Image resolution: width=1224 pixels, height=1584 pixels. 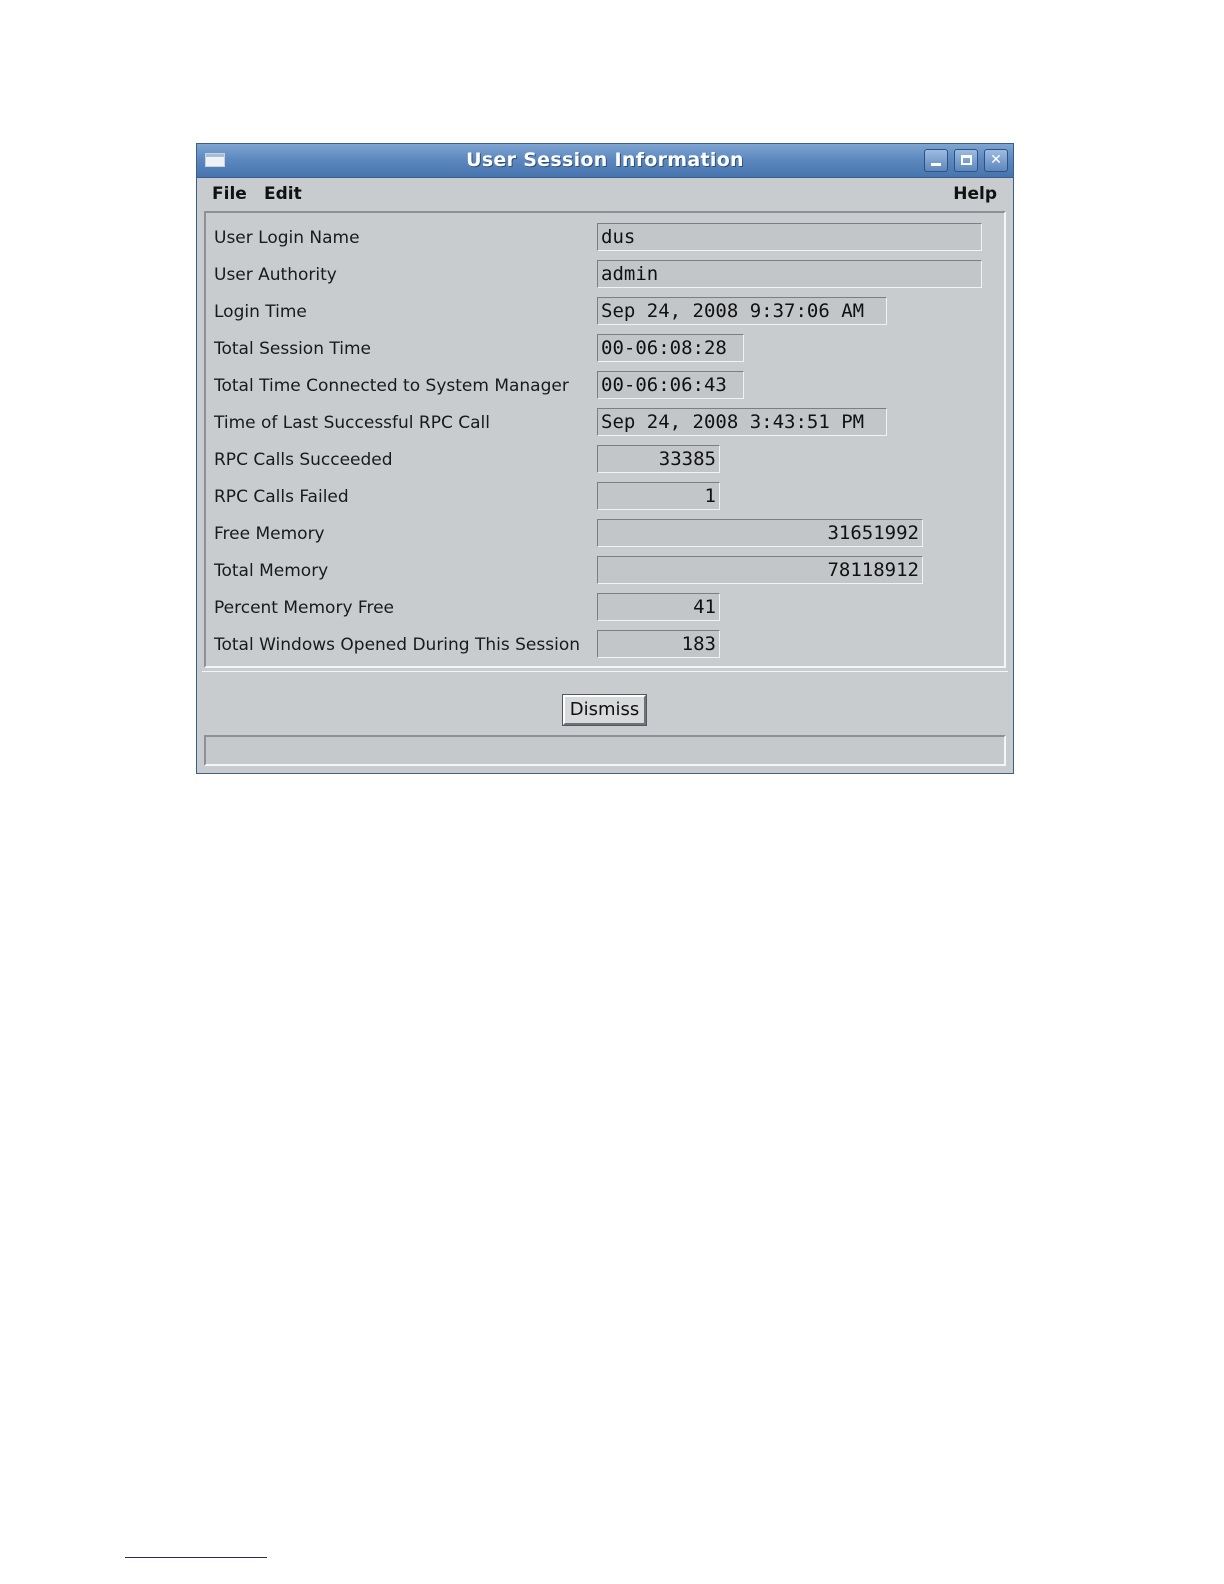 What do you see at coordinates (303, 460) in the screenshot?
I see `label-rpc-succeeded: RPC Calls Succeeded` at bounding box center [303, 460].